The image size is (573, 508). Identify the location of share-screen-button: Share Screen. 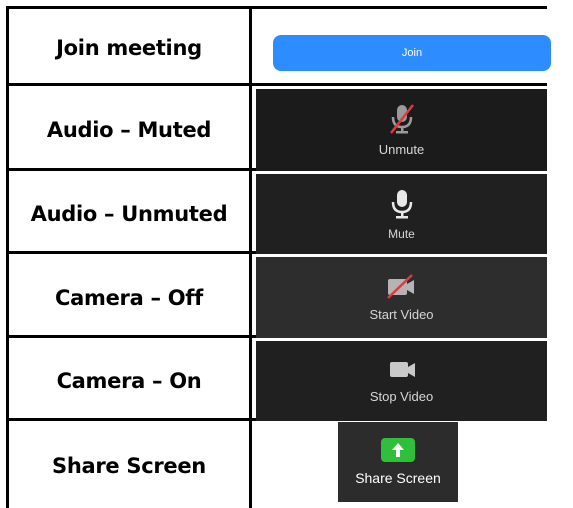
(398, 462).